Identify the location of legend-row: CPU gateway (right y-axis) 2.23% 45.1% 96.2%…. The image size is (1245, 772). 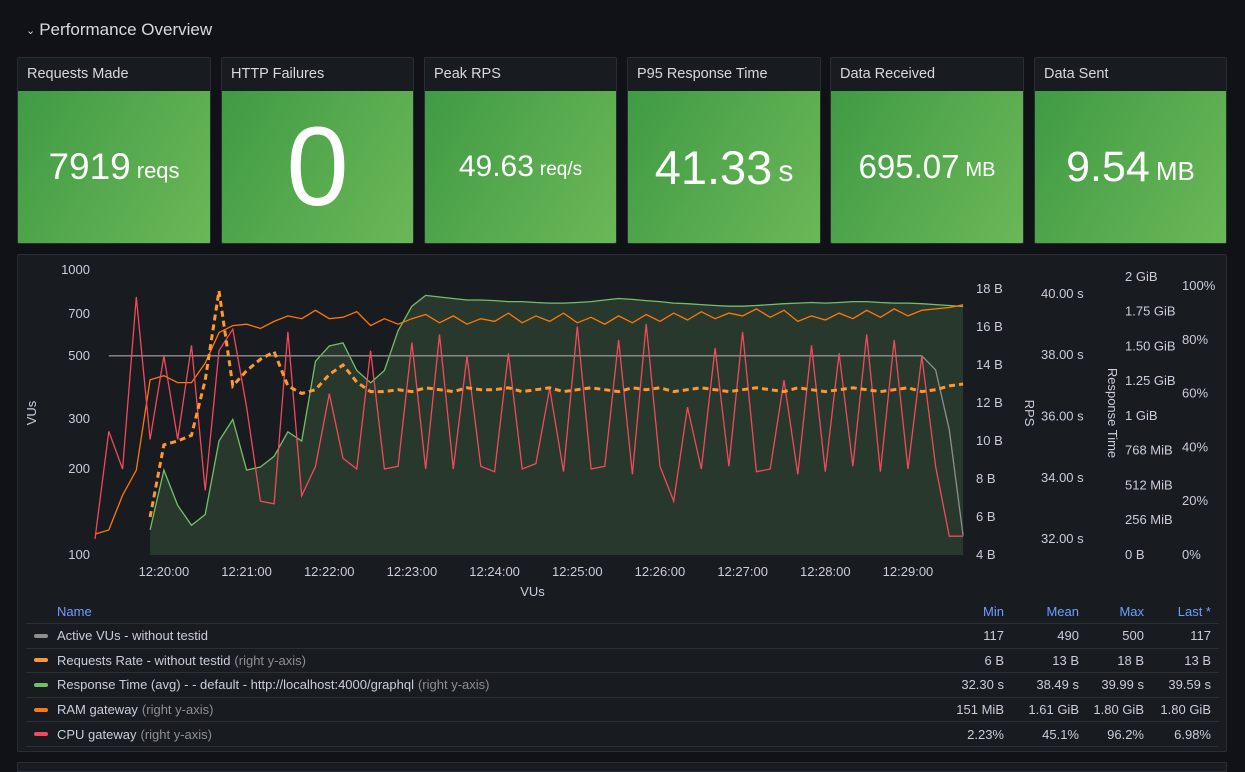
(622, 734).